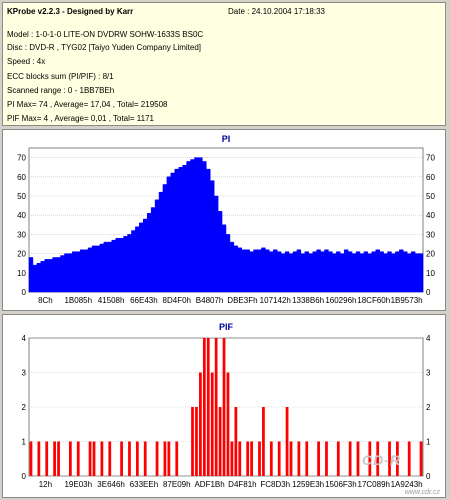 Image resolution: width=450 pixels, height=500 pixels. I want to click on x-tick-label: 12h, so click(45, 484).